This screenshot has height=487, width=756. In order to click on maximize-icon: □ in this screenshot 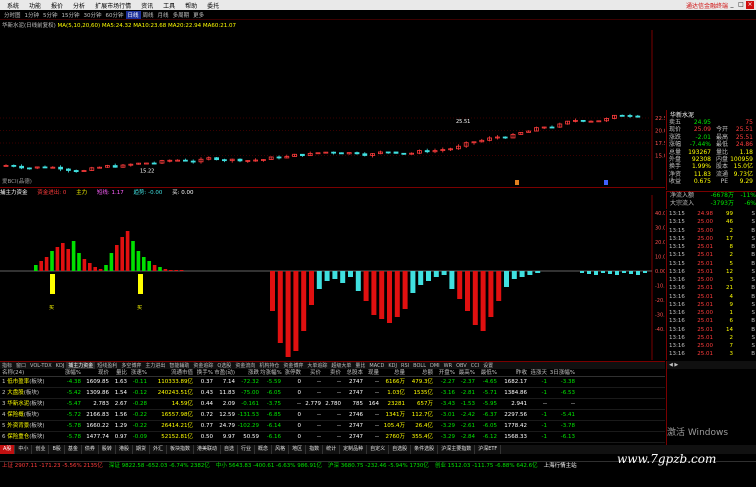, I will do `click(741, 5)`.